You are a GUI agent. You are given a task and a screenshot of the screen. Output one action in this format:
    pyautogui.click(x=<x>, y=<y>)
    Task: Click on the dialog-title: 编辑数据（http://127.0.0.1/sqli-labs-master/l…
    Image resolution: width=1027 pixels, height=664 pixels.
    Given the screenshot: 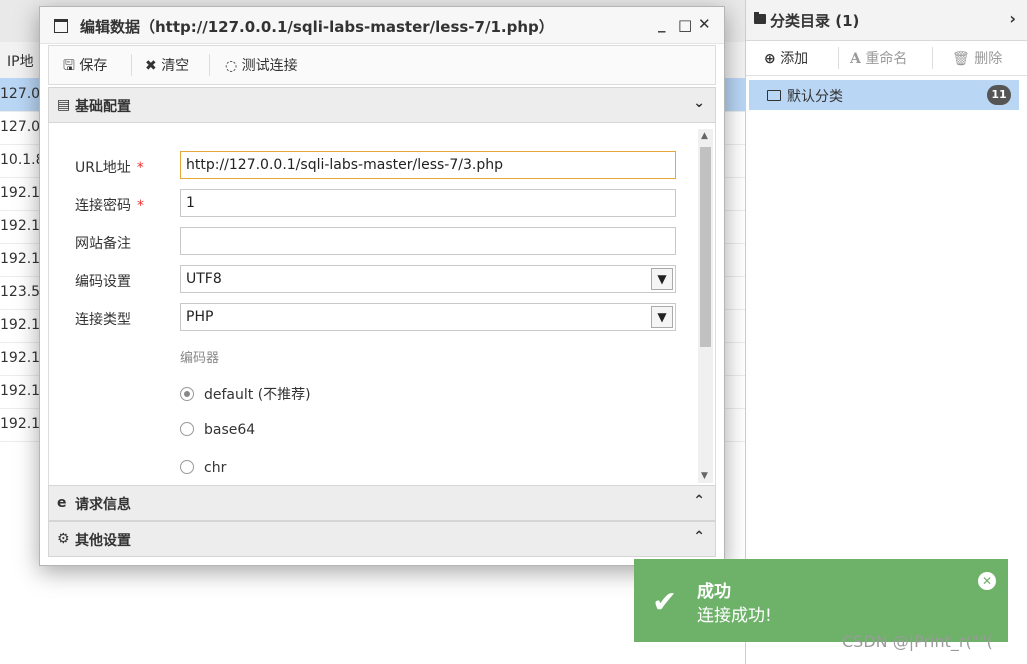 What is the action you would take?
    pyautogui.click(x=317, y=27)
    